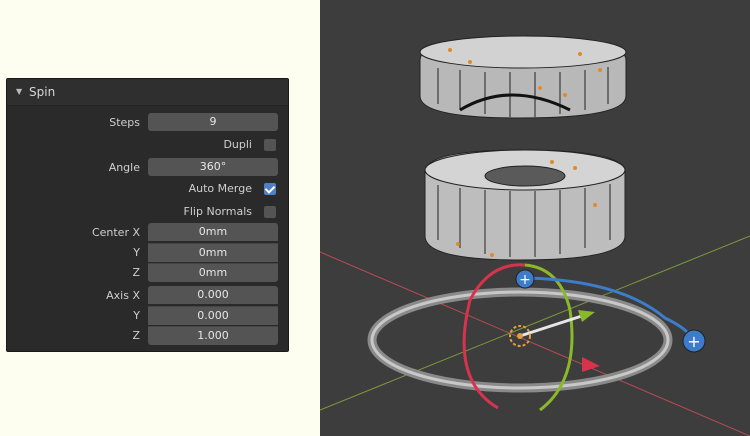  I want to click on dupli-label: Dupli, so click(237, 144).